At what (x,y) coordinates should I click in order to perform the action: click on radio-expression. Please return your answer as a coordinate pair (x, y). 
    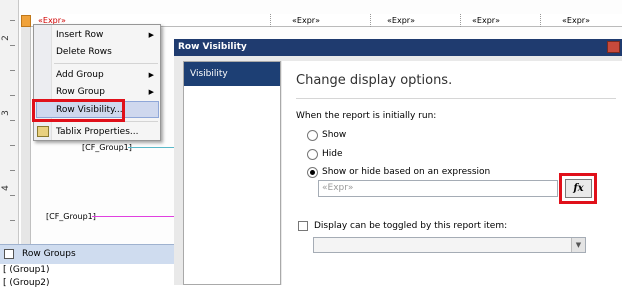
    Looking at the image, I should click on (312, 172).